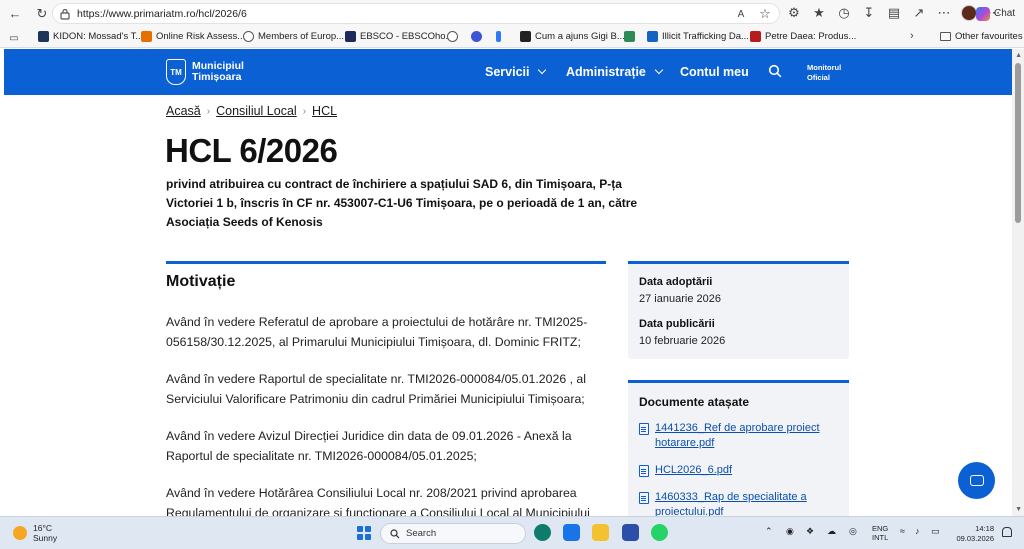  What do you see at coordinates (644, 471) in the screenshot?
I see `document-icon` at bounding box center [644, 471].